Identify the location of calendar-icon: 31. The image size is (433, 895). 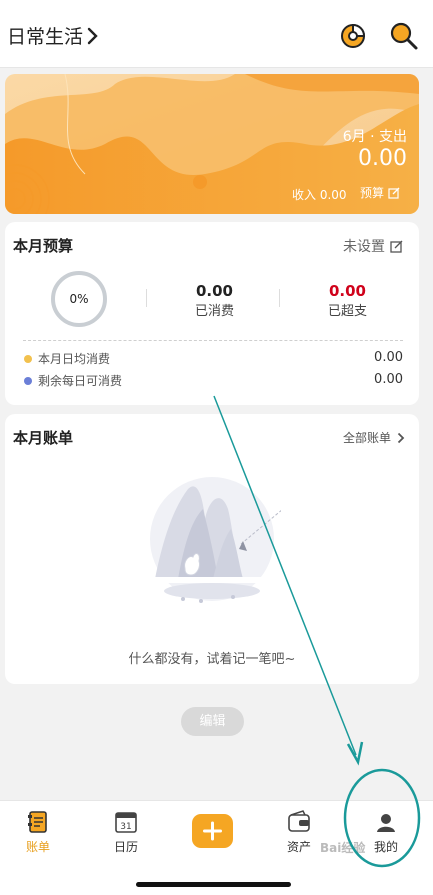
(126, 822).